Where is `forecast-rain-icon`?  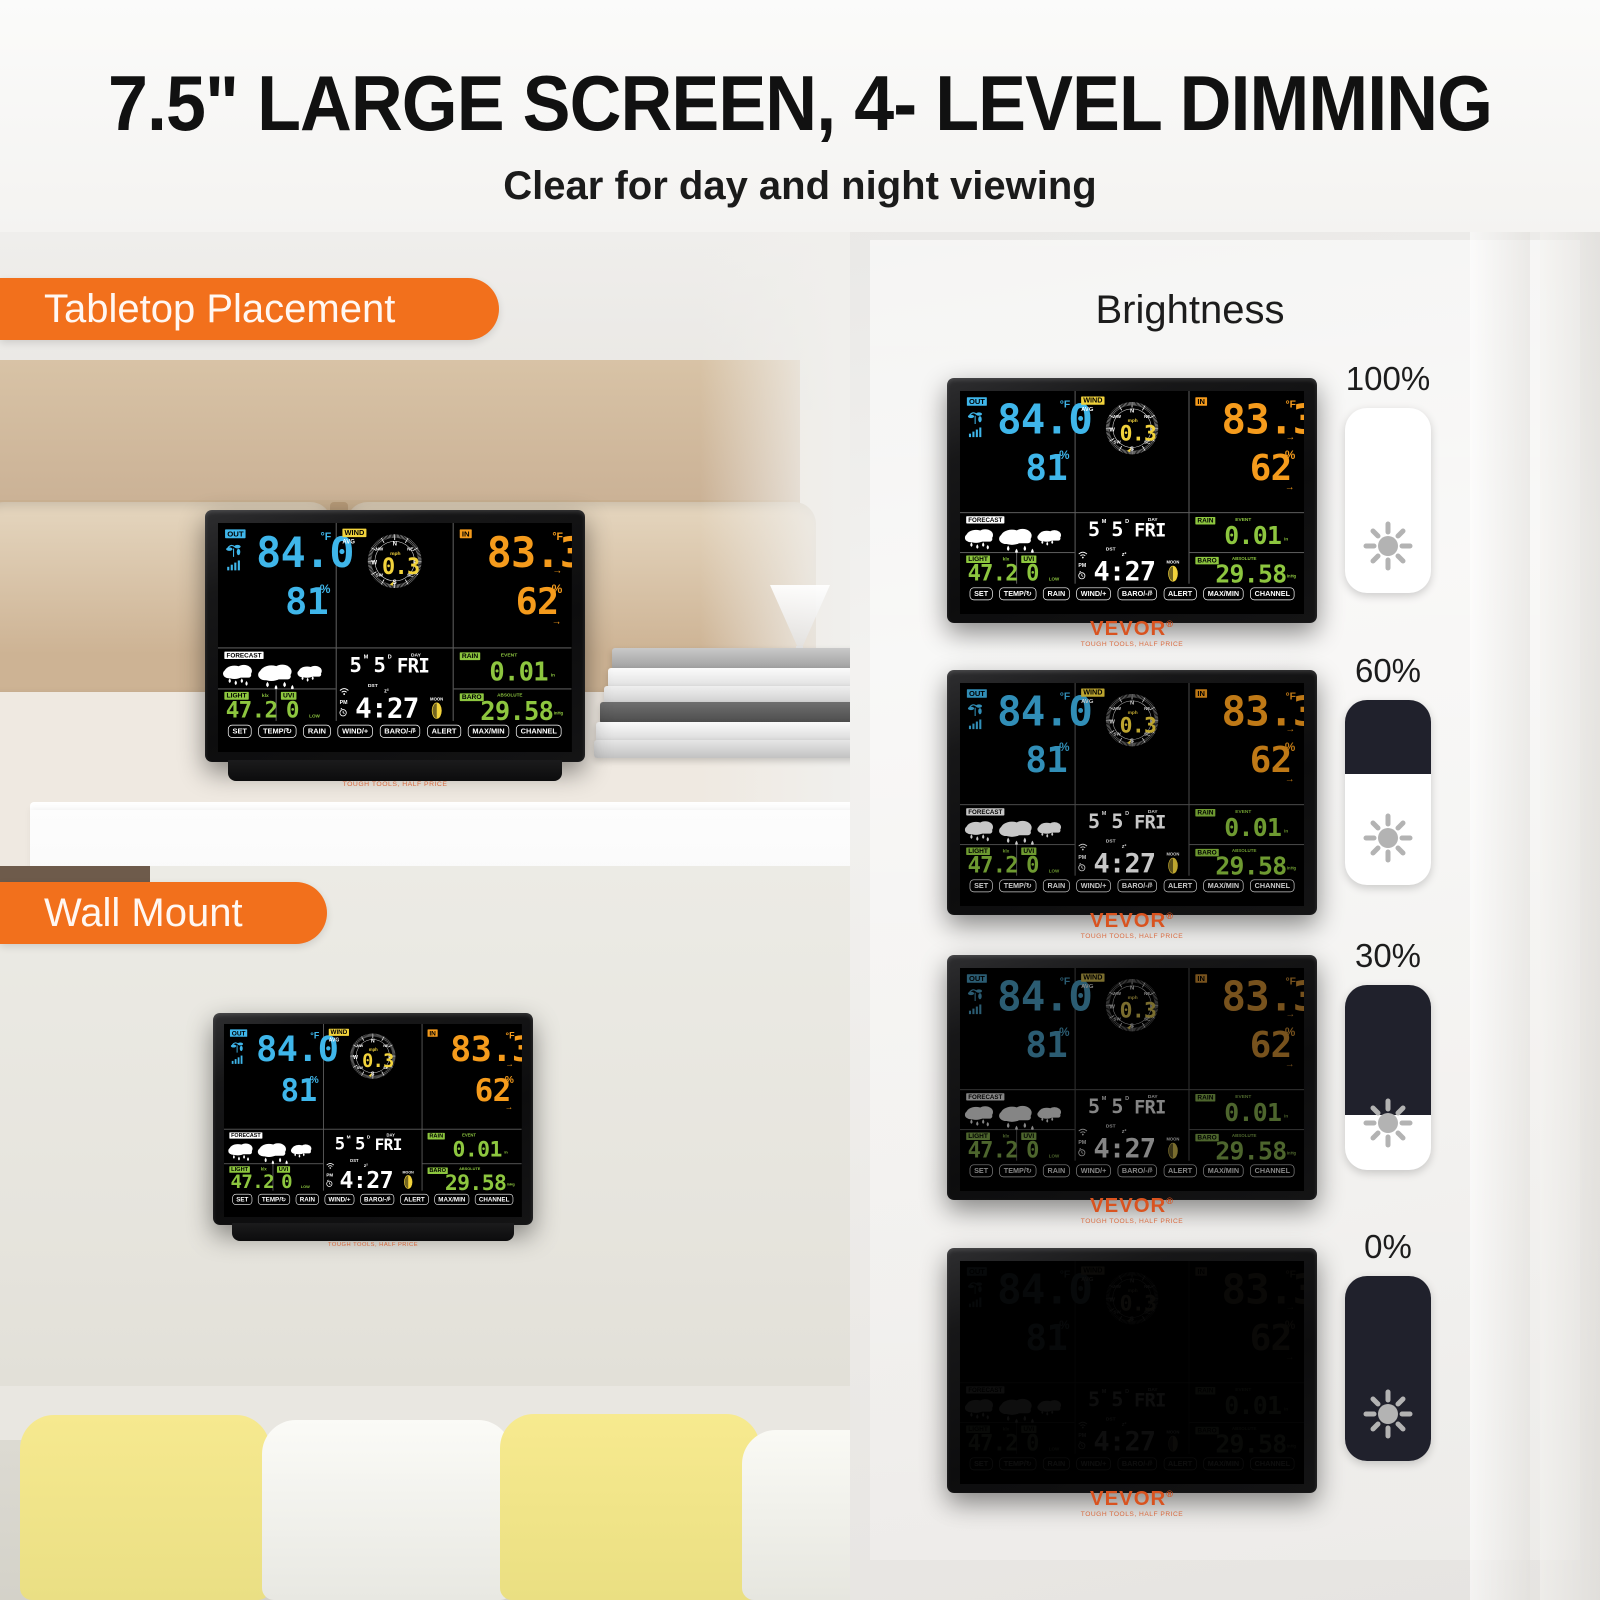
forecast-rain-icon is located at coordinates (1012, 832).